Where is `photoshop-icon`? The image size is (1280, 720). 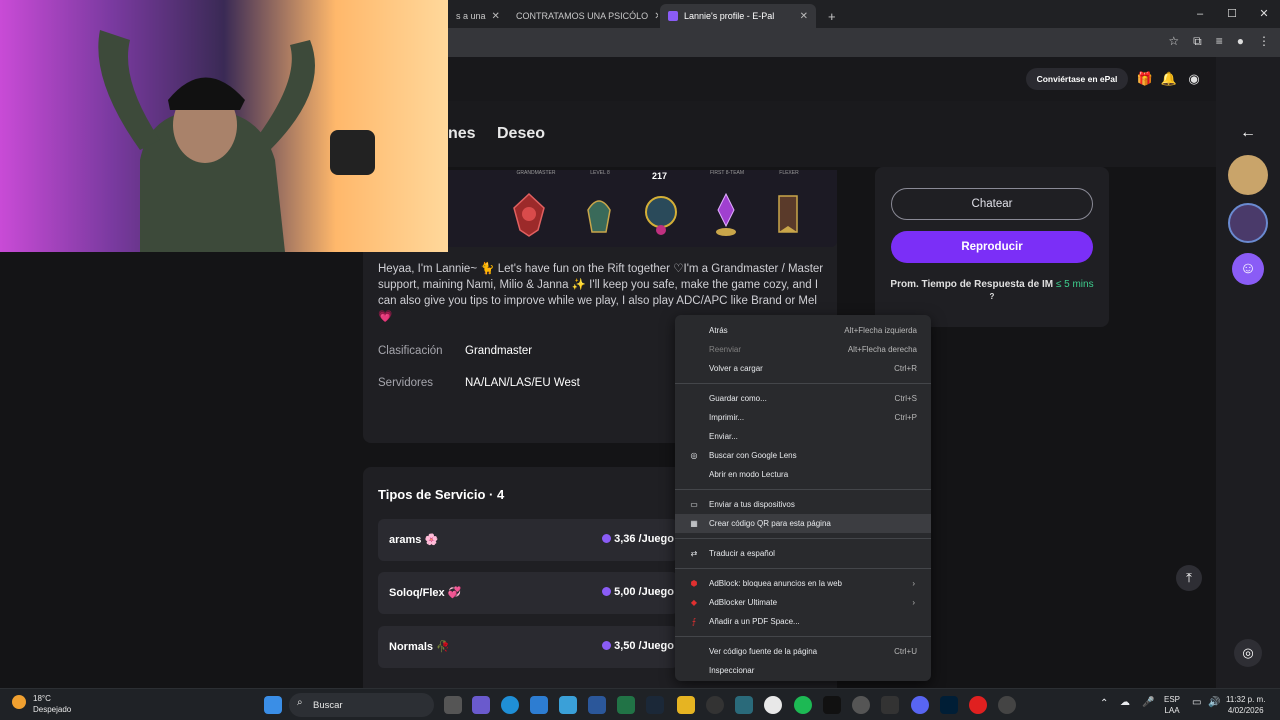
photoshop-icon is located at coordinates (949, 705).